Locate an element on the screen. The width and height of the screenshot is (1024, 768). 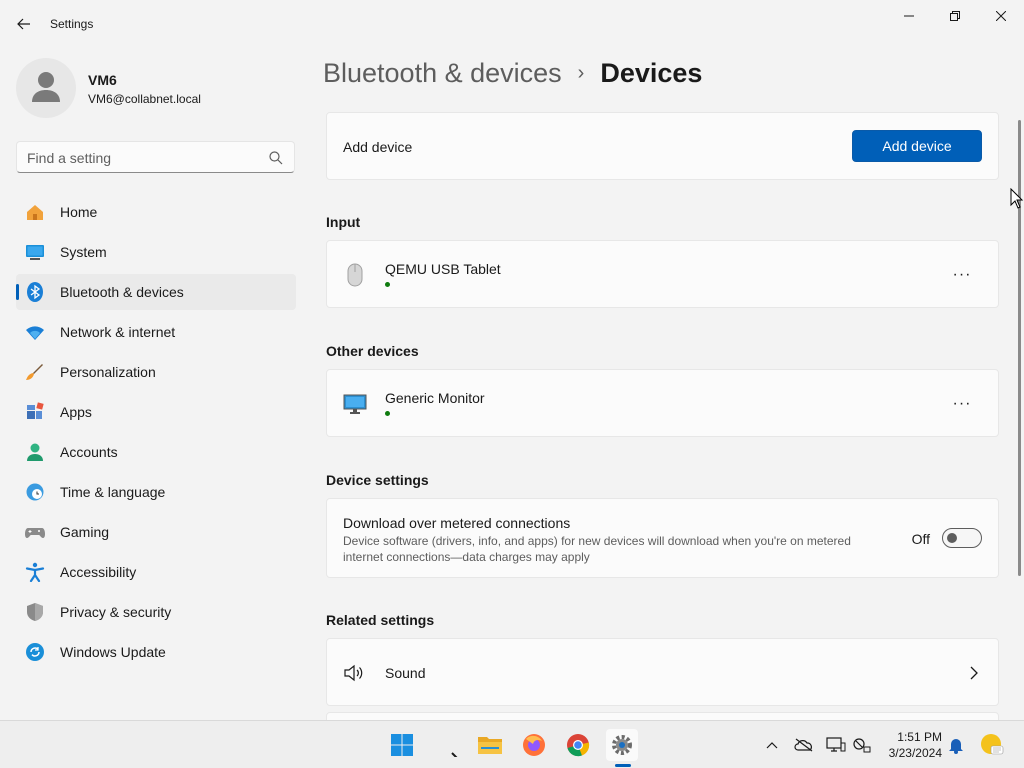
notifications-button is located at coordinates (956, 745).